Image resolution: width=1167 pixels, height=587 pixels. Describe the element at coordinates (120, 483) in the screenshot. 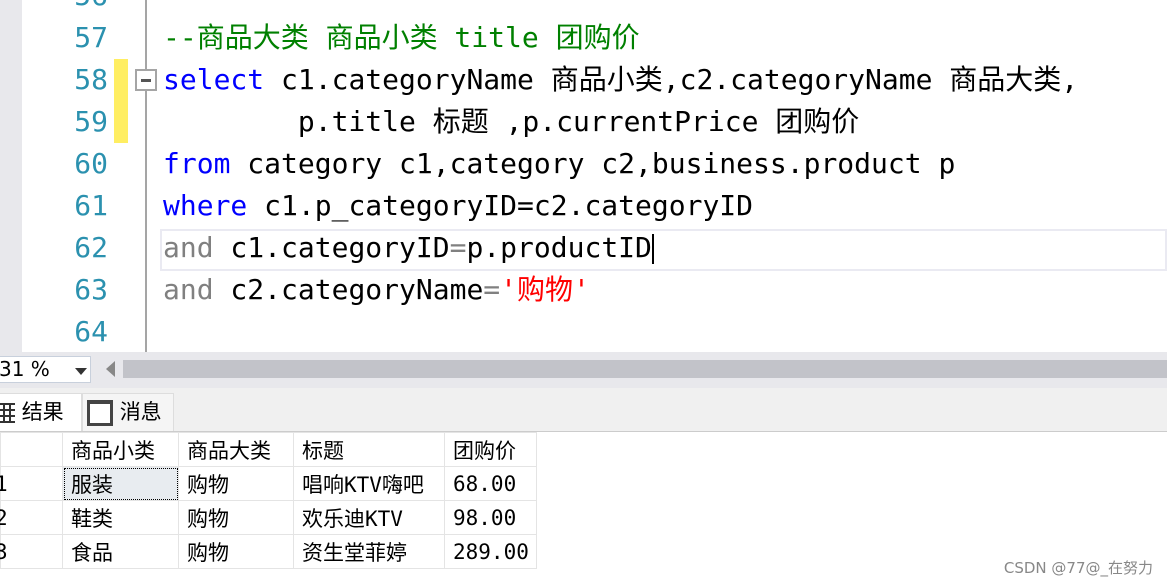

I see `table-cell: 服装` at that location.